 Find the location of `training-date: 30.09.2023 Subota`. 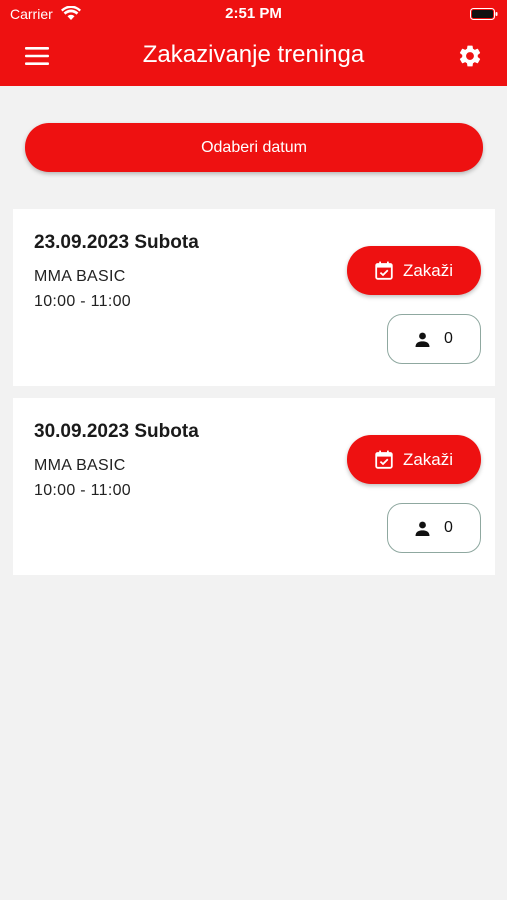

training-date: 30.09.2023 Subota is located at coordinates (116, 431).